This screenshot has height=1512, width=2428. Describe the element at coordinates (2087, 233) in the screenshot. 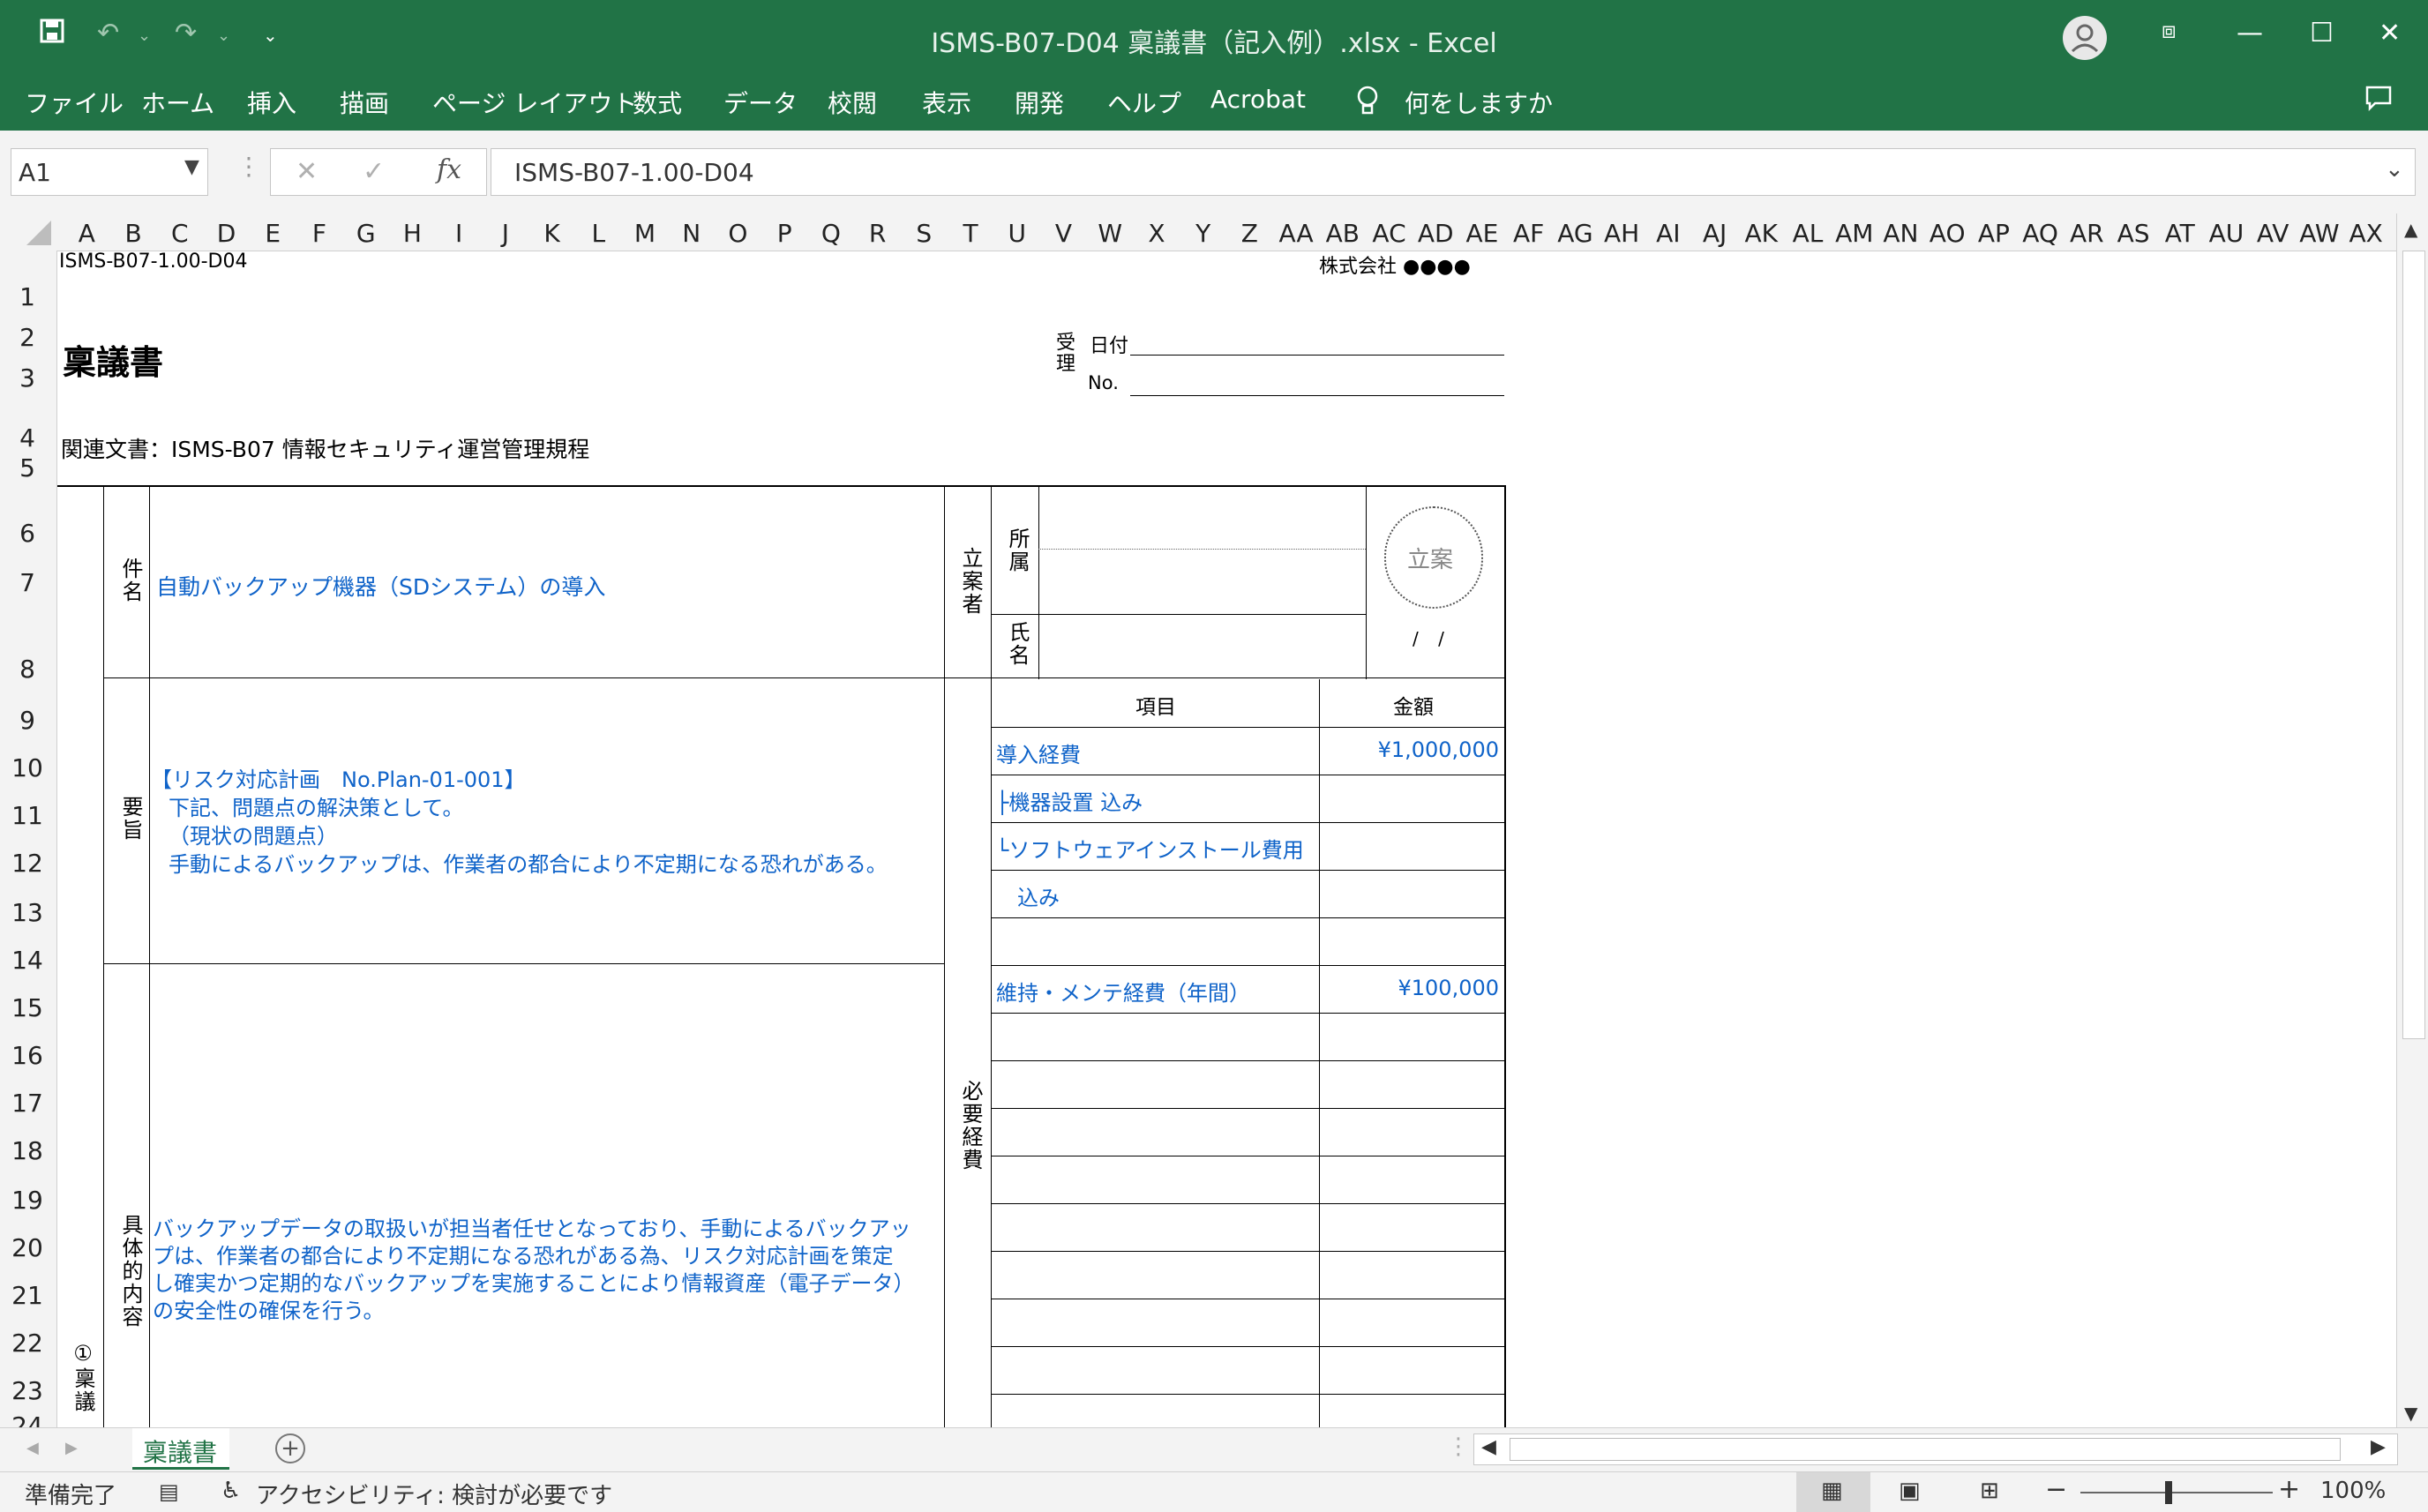

I see `column-header: AR` at that location.